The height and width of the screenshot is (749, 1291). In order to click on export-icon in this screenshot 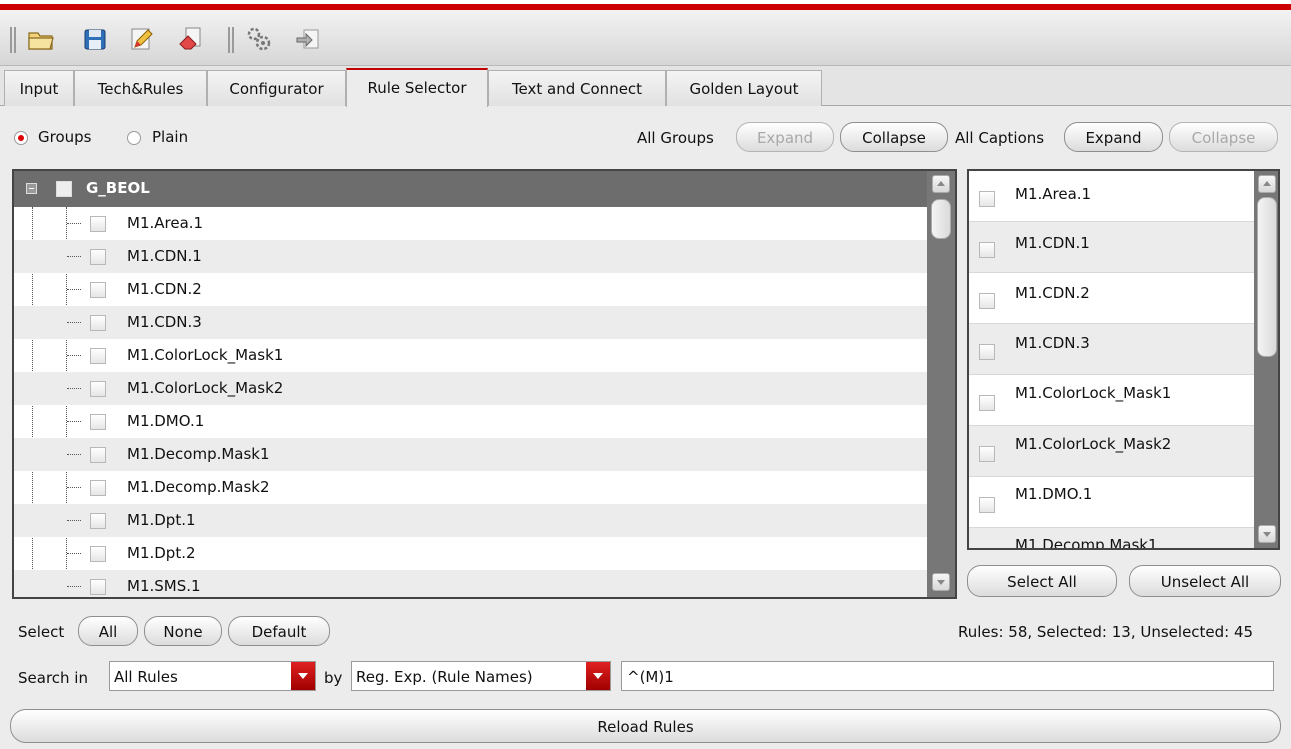, I will do `click(308, 39)`.